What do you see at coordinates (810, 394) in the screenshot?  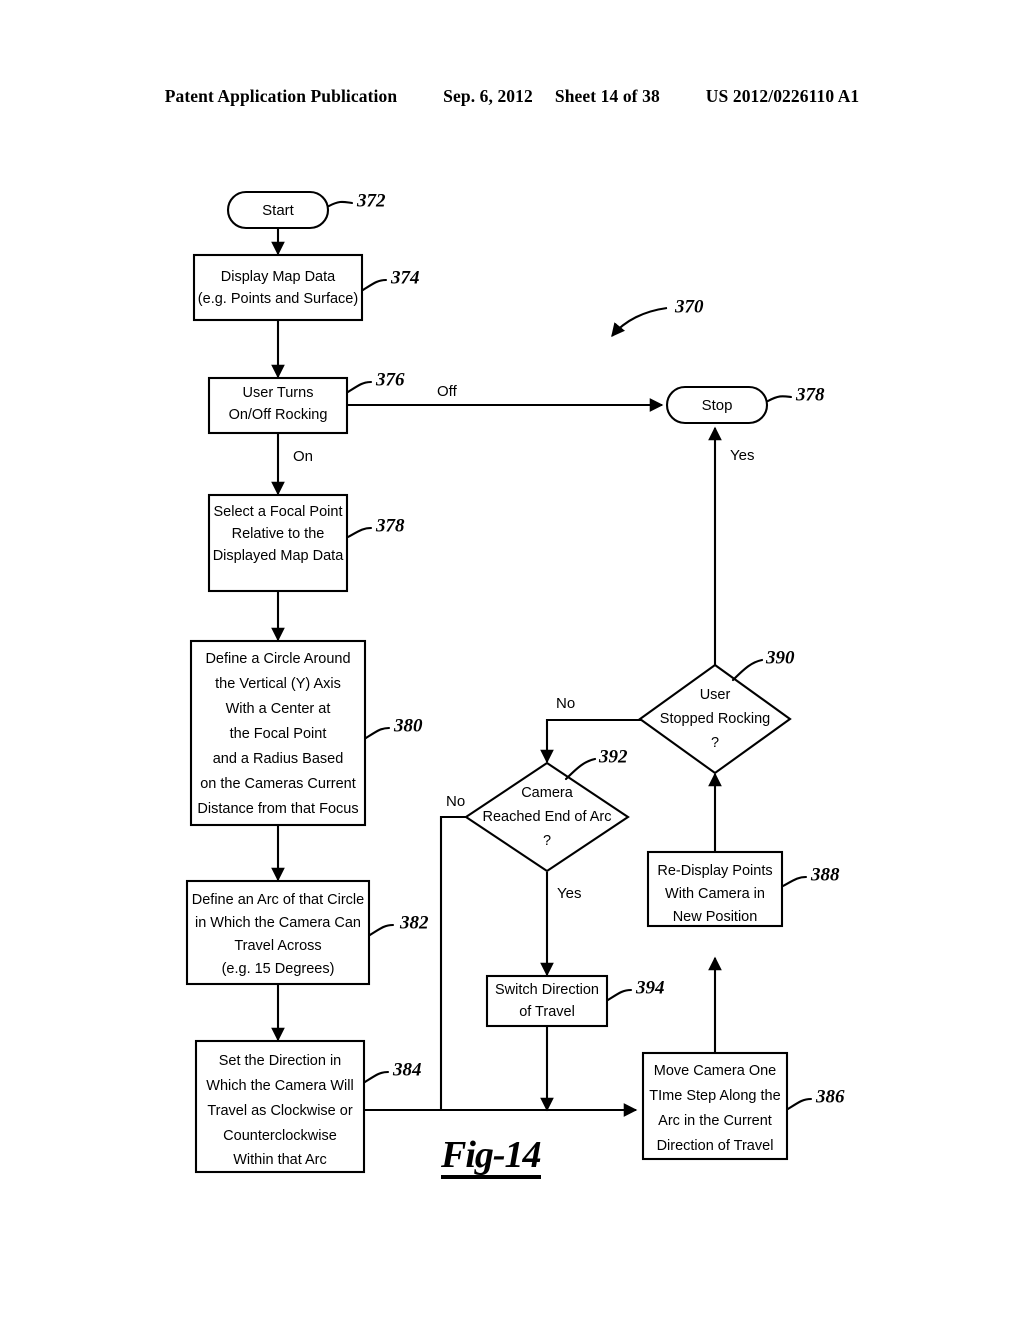 I see `ref-378-stop: 378` at bounding box center [810, 394].